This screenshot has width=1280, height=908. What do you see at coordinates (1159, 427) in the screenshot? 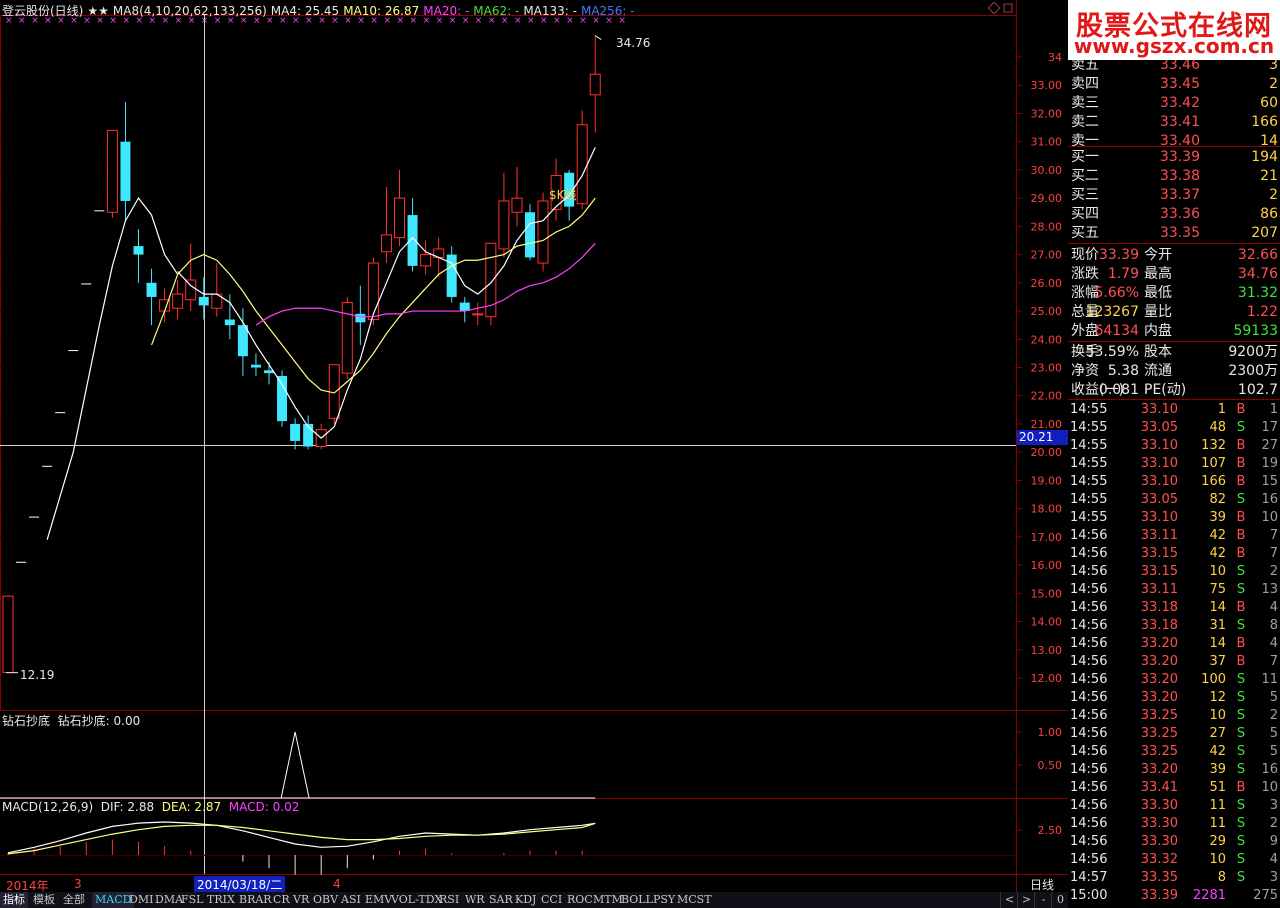
I see `tick-price: 33.05` at bounding box center [1159, 427].